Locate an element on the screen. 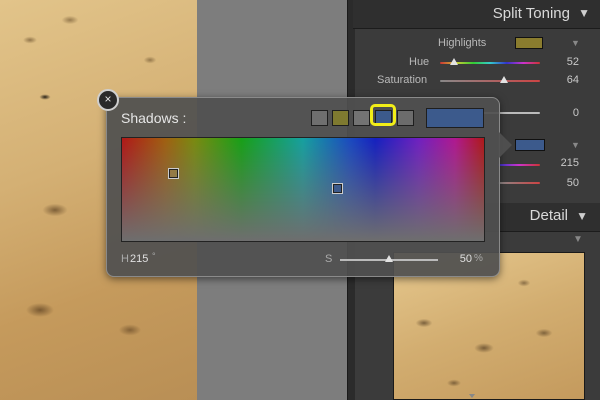 The width and height of the screenshot is (600, 400). hue-degree-unit: ° is located at coordinates (154, 256).